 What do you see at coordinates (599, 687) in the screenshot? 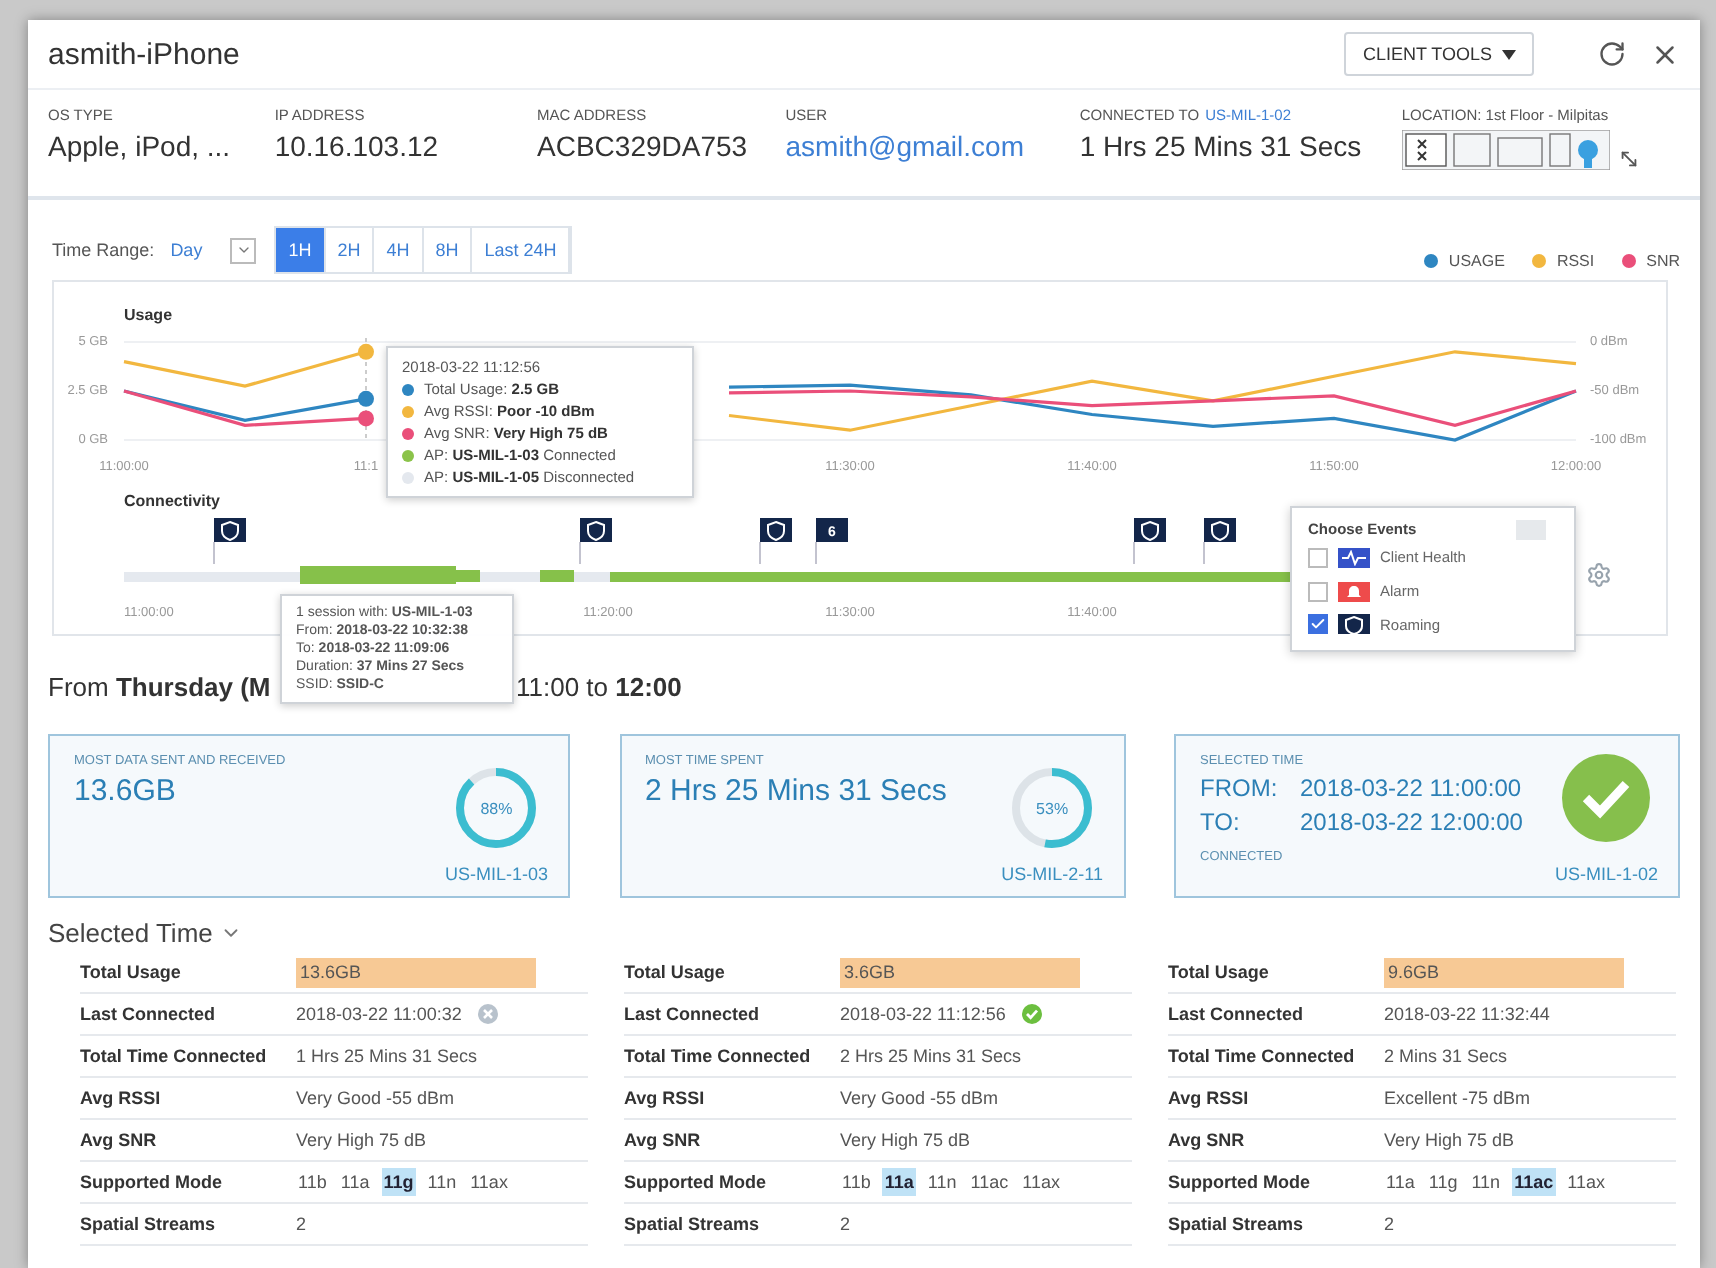
I see `period-heading: 11:00 to 12:00` at bounding box center [599, 687].